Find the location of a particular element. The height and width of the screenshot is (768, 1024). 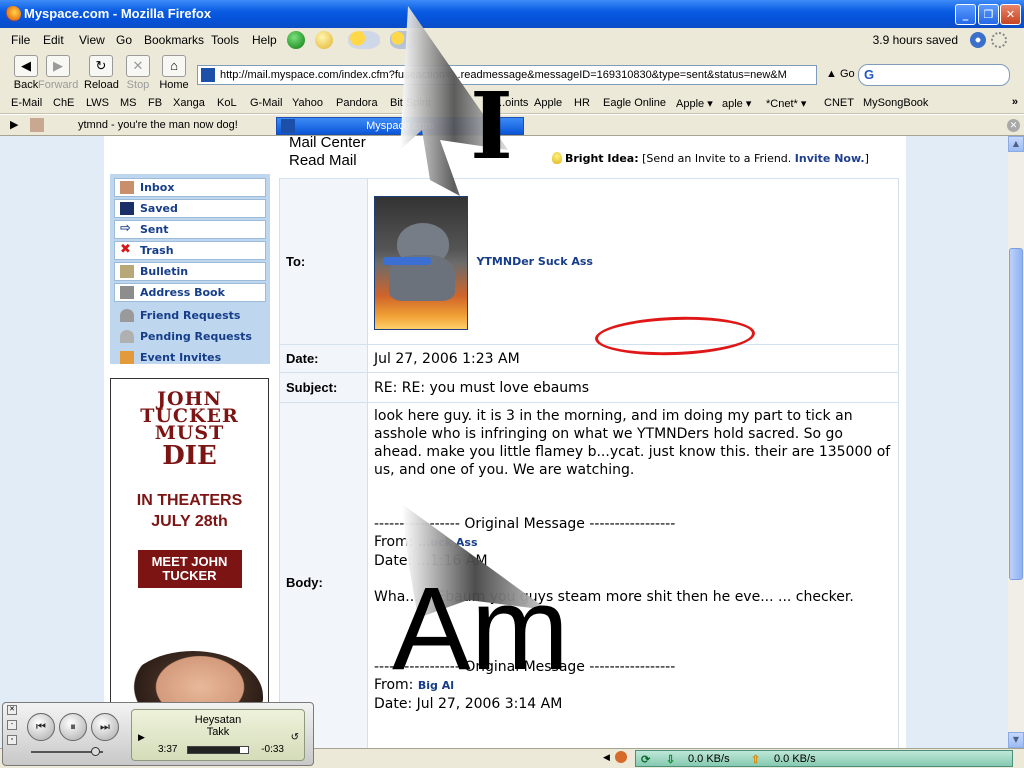

sidebar-item-pending-requests: Pending Requests is located at coordinates (190, 336).